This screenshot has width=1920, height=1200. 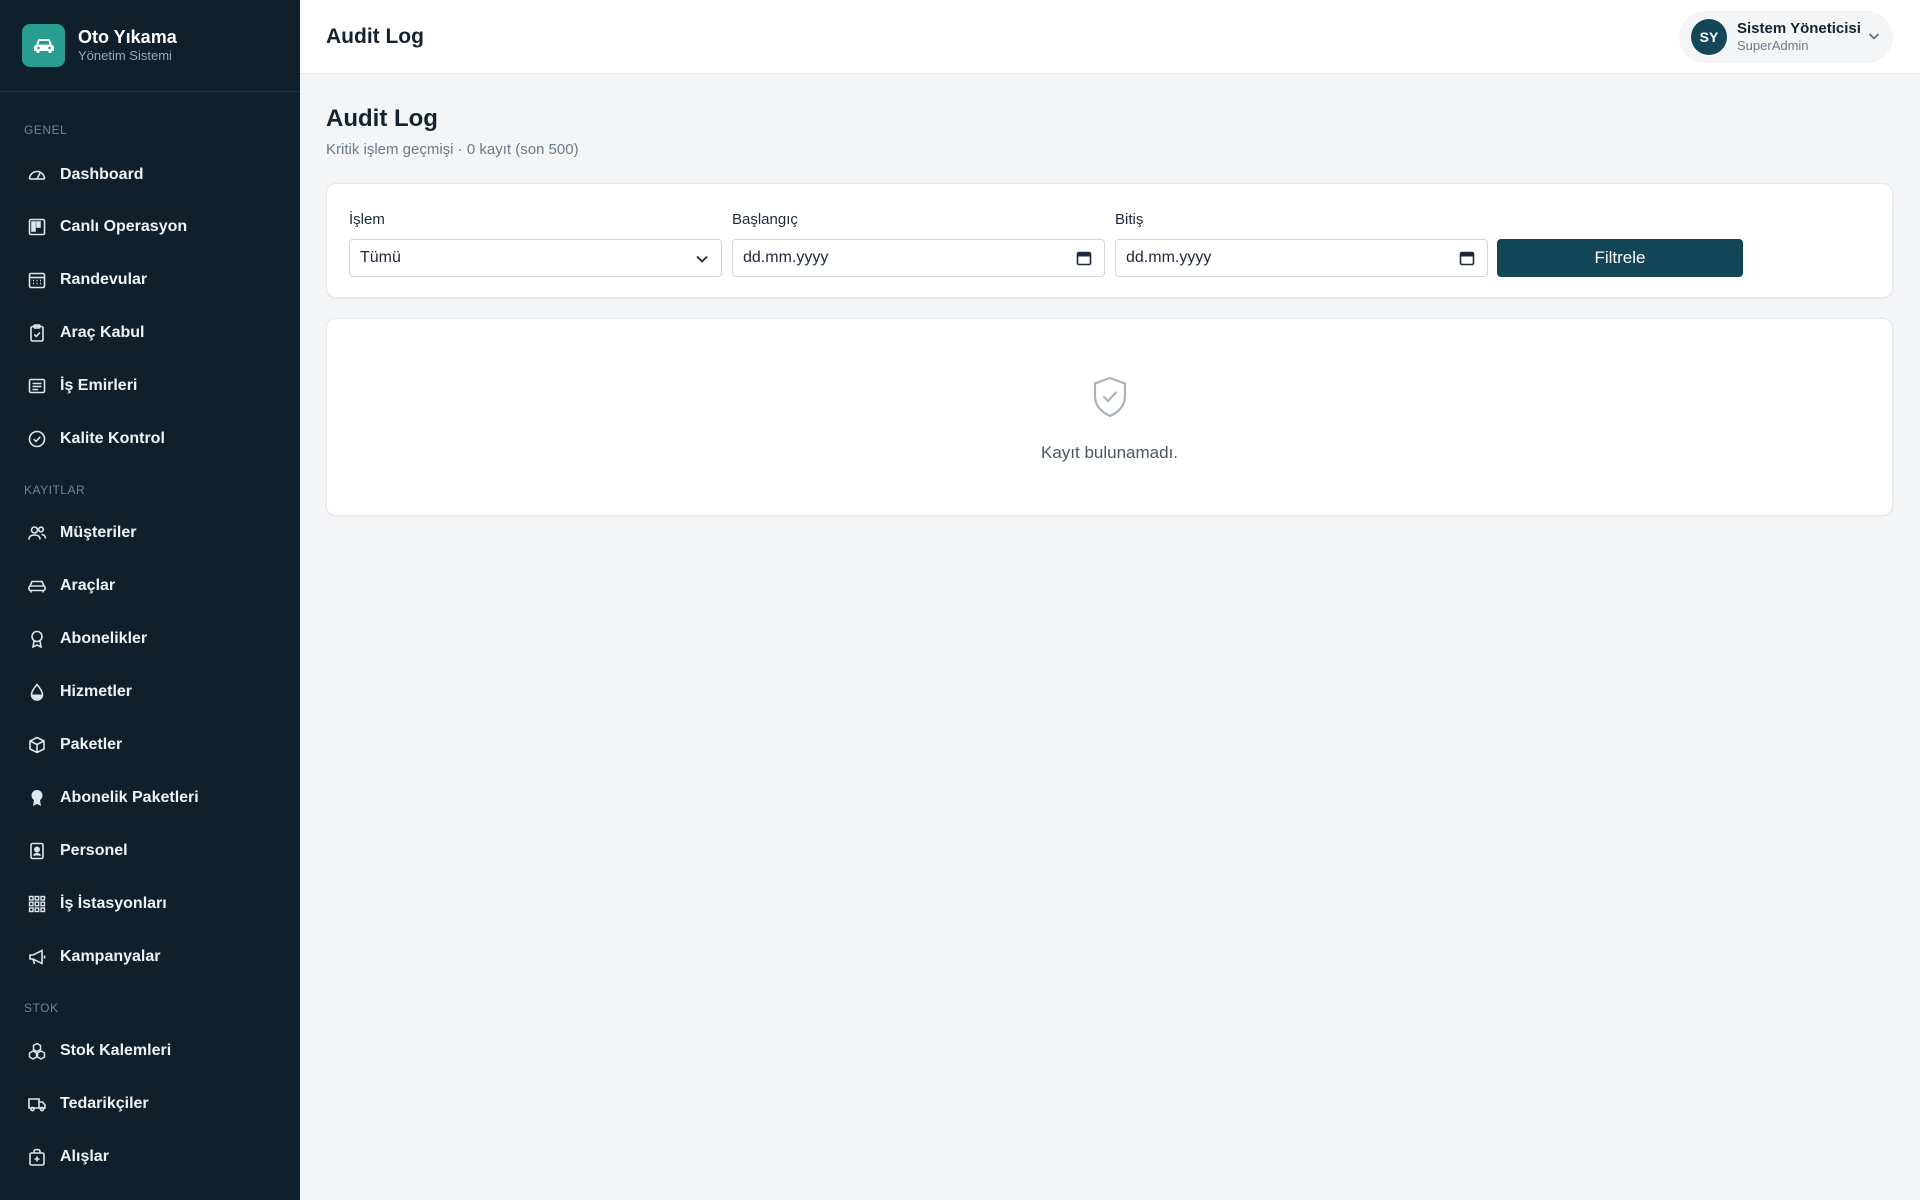 I want to click on sidebar-item-randevular: Randevular, so click(x=150, y=280).